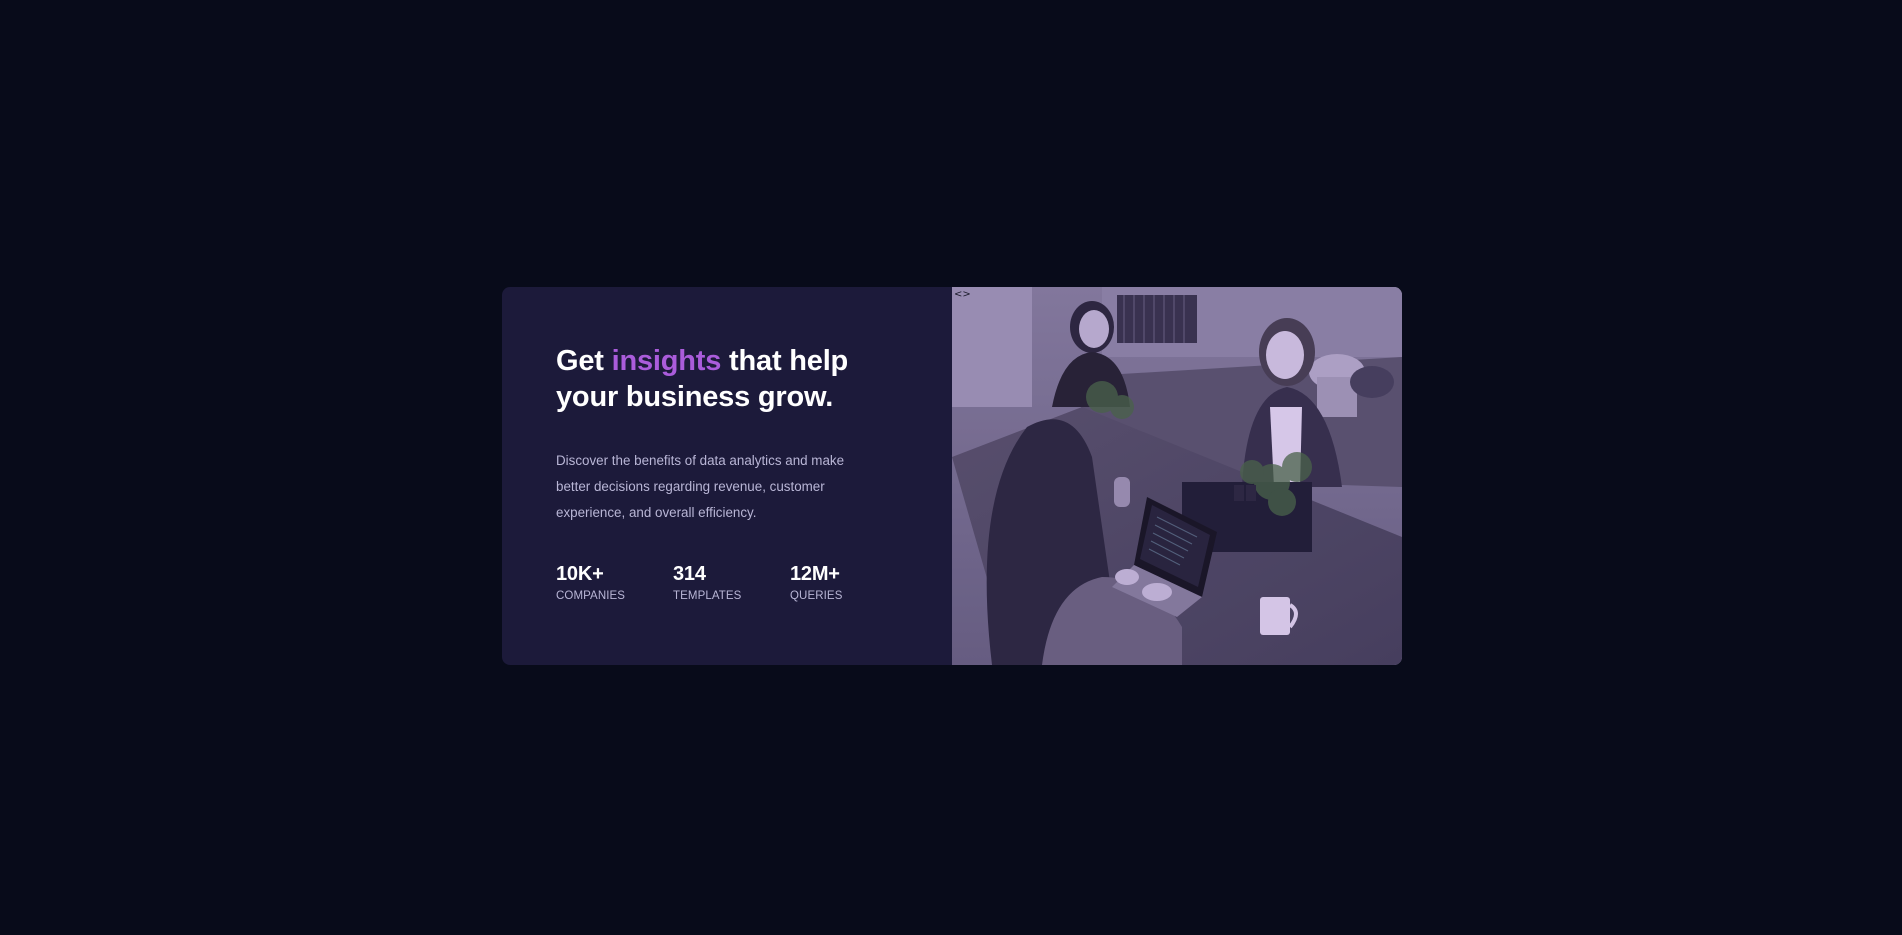 This screenshot has height=935, width=1902. I want to click on stat-templates: 314 Templates, so click(731, 583).